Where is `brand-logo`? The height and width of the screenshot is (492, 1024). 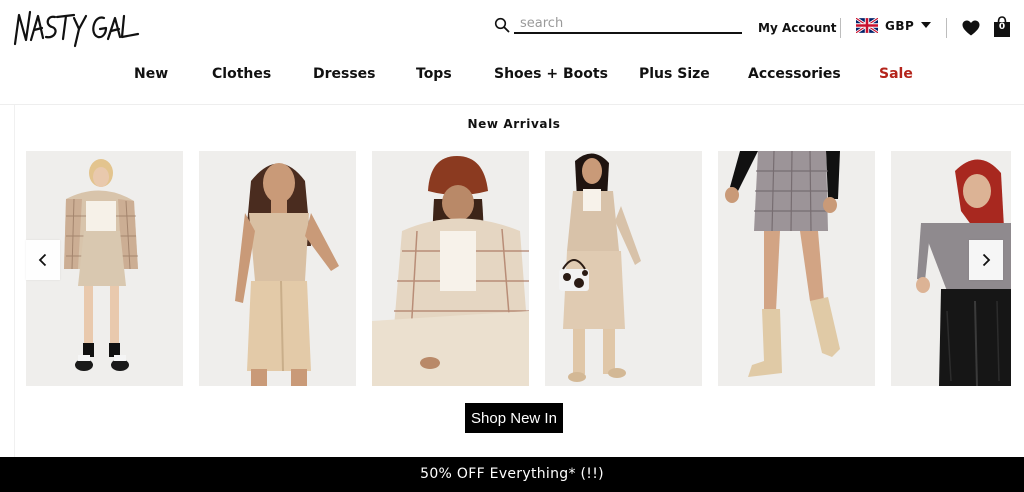
brand-logo is located at coordinates (77, 28).